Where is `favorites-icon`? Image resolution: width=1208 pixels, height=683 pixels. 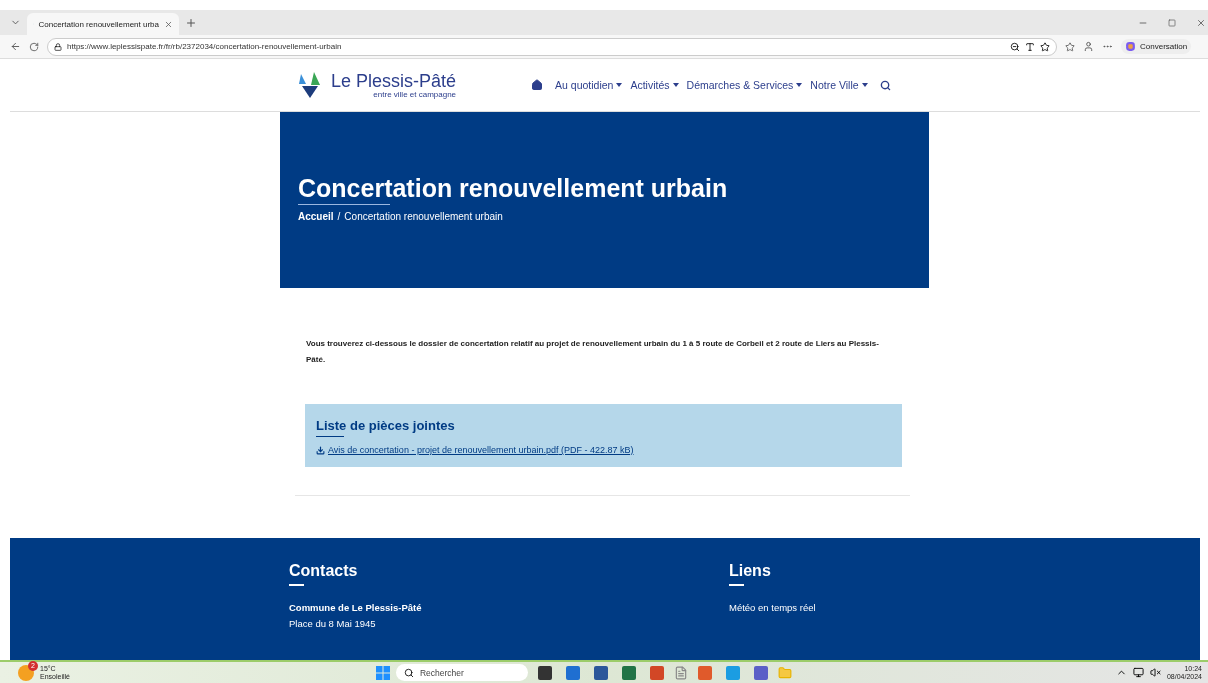 favorites-icon is located at coordinates (1070, 46).